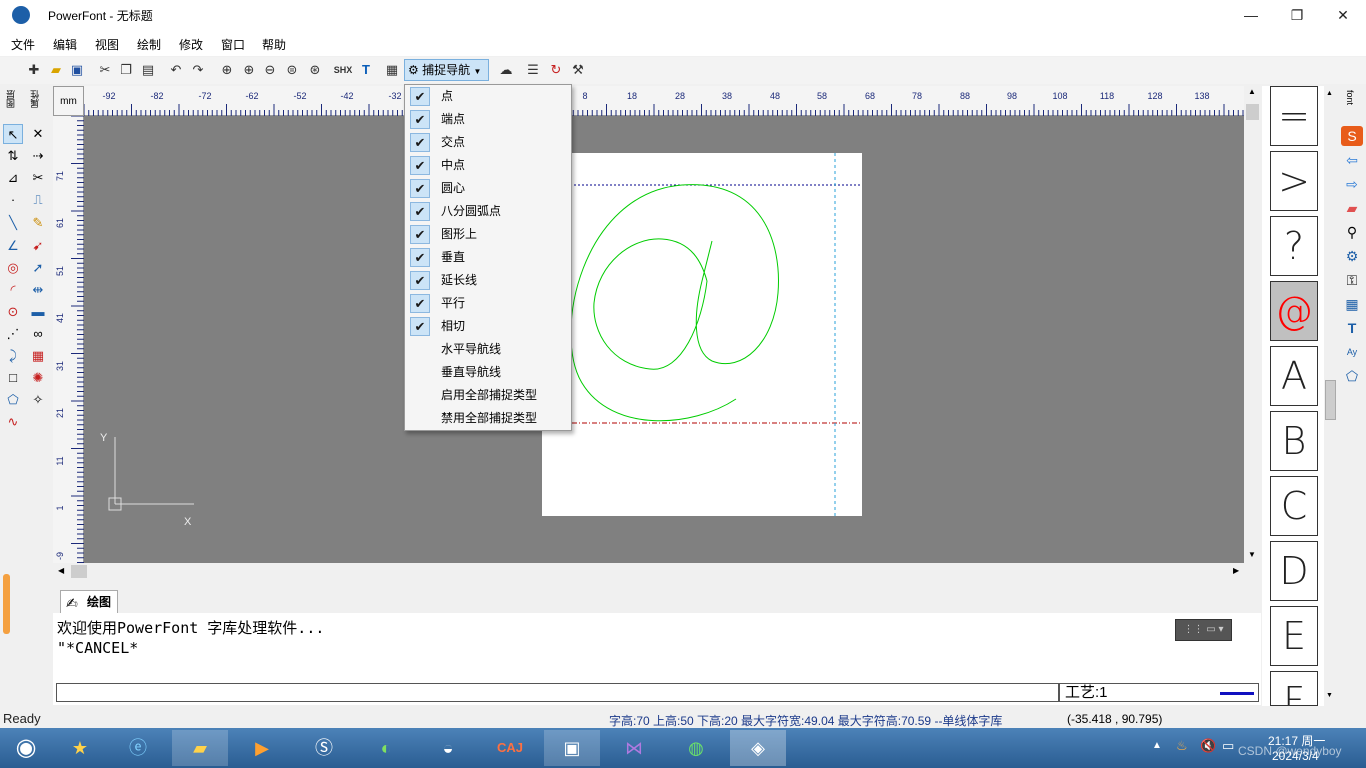  I want to click on s-logo-icon: S, so click(1352, 136).